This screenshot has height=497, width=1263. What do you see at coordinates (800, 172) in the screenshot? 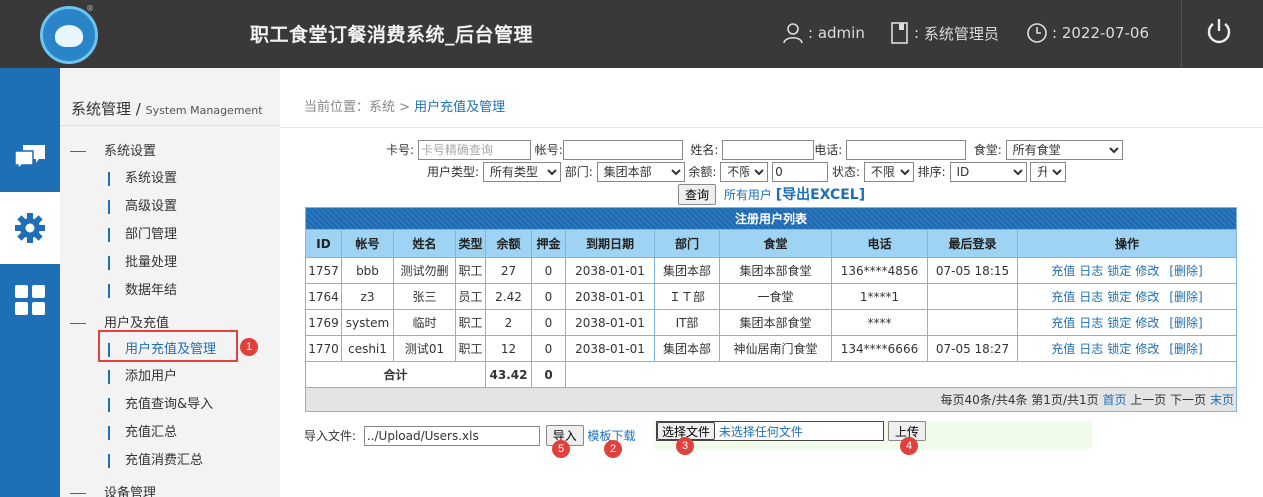
I see `balance-input` at bounding box center [800, 172].